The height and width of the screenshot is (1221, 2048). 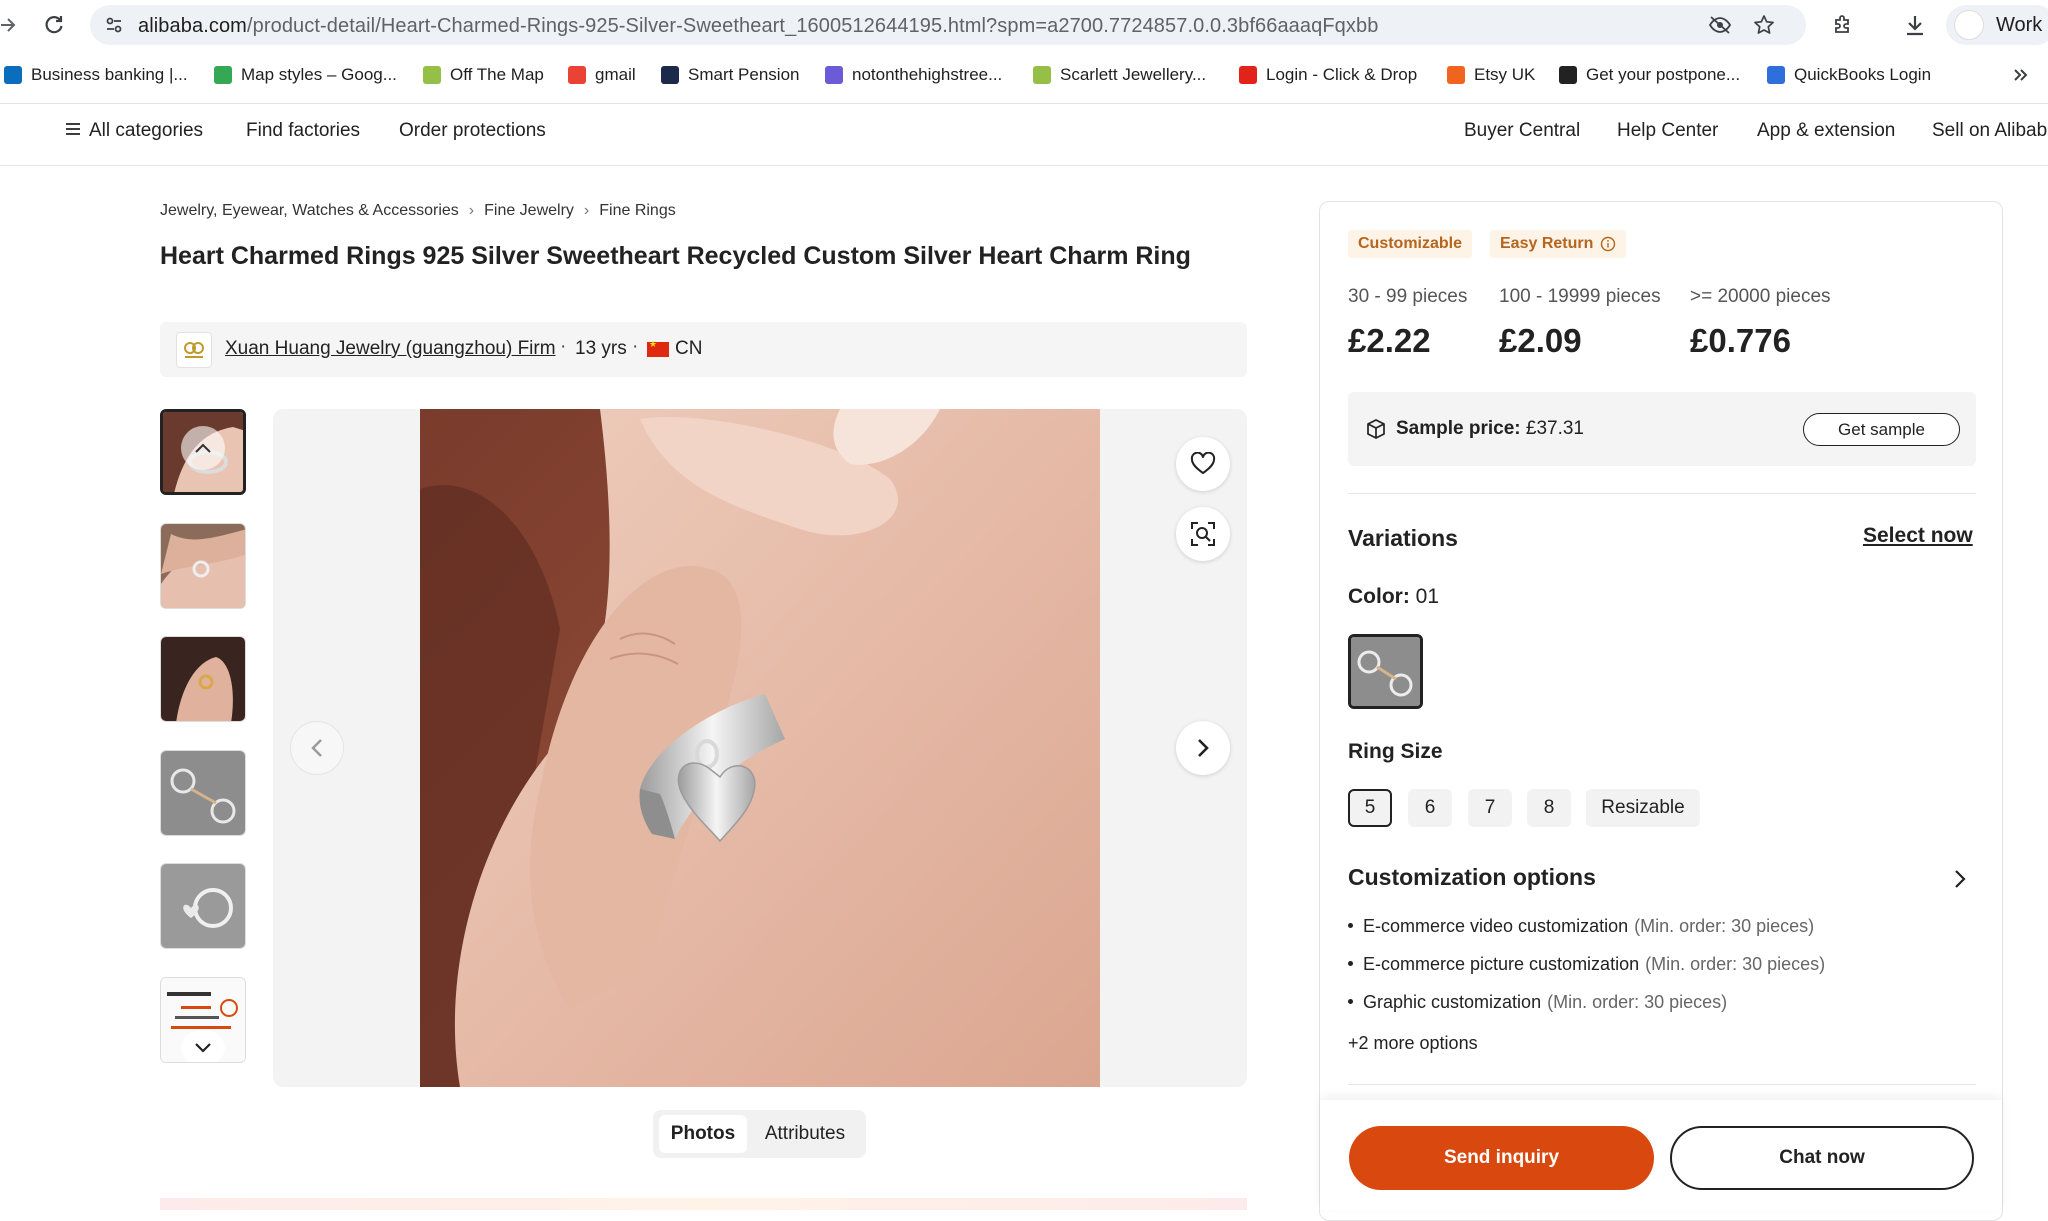 What do you see at coordinates (2020, 75) in the screenshot?
I see `more-bookmarks-icon` at bounding box center [2020, 75].